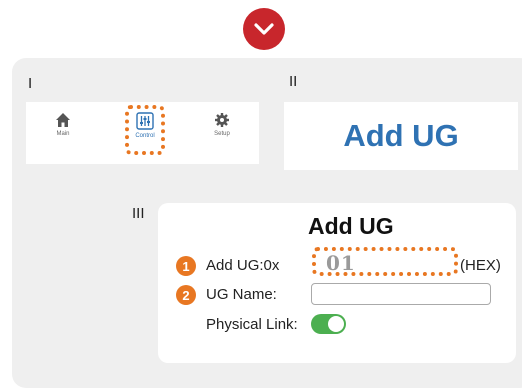 This screenshot has height=388, width=522. What do you see at coordinates (401, 294) in the screenshot?
I see `ug-name-input` at bounding box center [401, 294].